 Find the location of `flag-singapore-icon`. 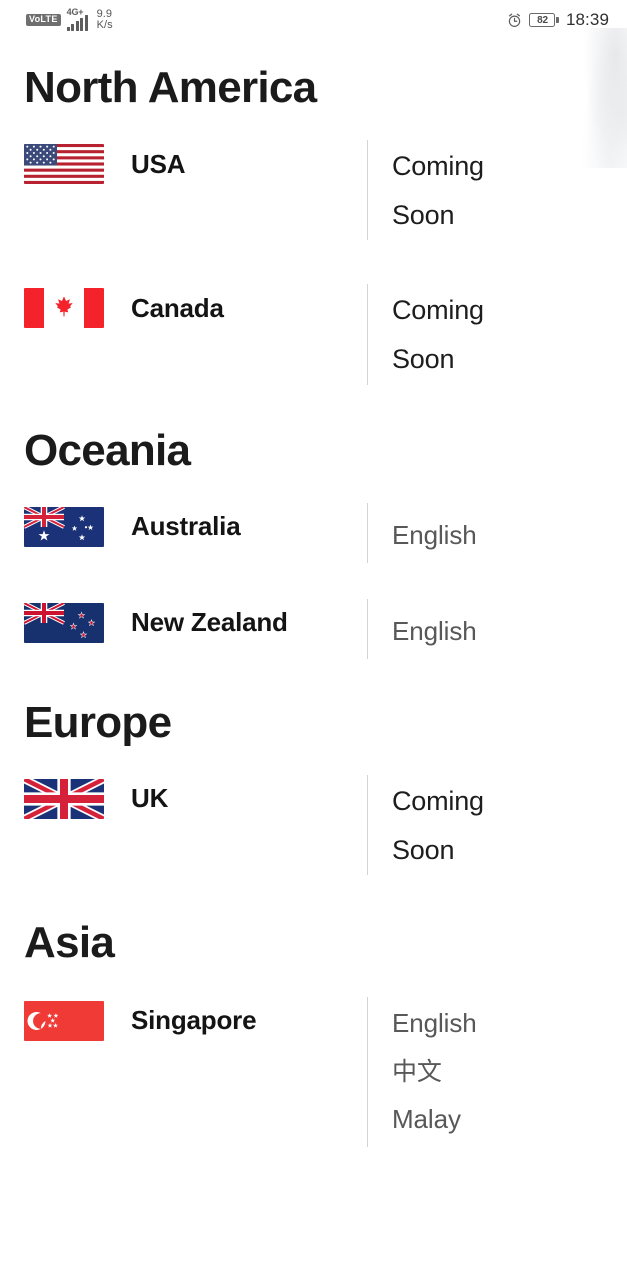

flag-singapore-icon is located at coordinates (64, 1020).